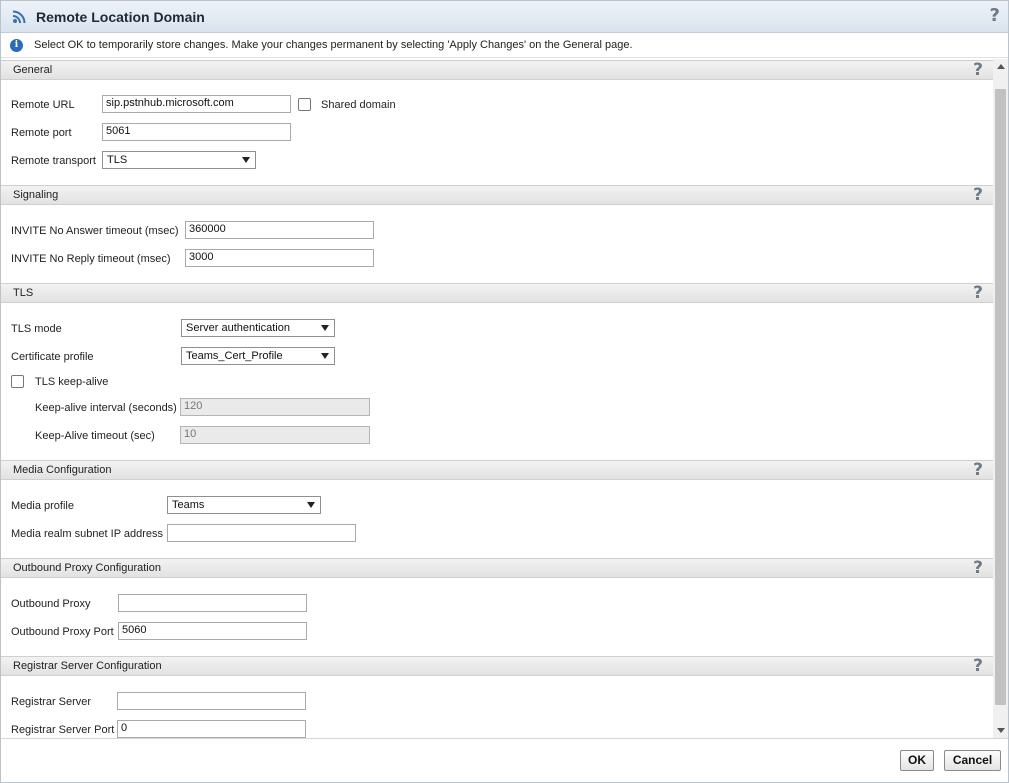 This screenshot has width=1009, height=783. I want to click on info-icon: i, so click(16, 45).